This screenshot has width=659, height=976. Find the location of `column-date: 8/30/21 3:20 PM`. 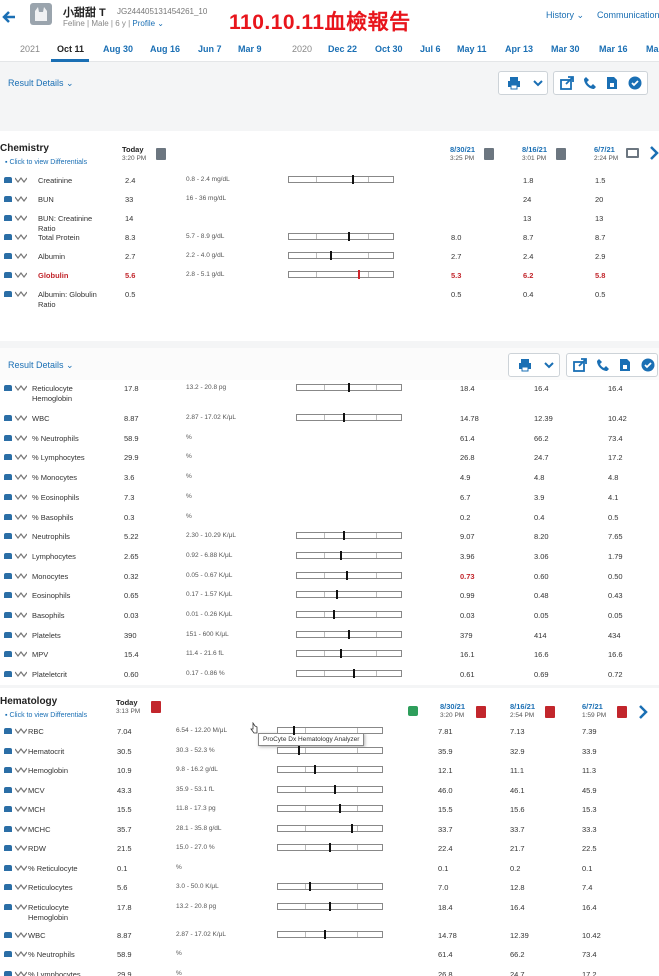

column-date: 8/30/21 3:20 PM is located at coordinates (452, 711).